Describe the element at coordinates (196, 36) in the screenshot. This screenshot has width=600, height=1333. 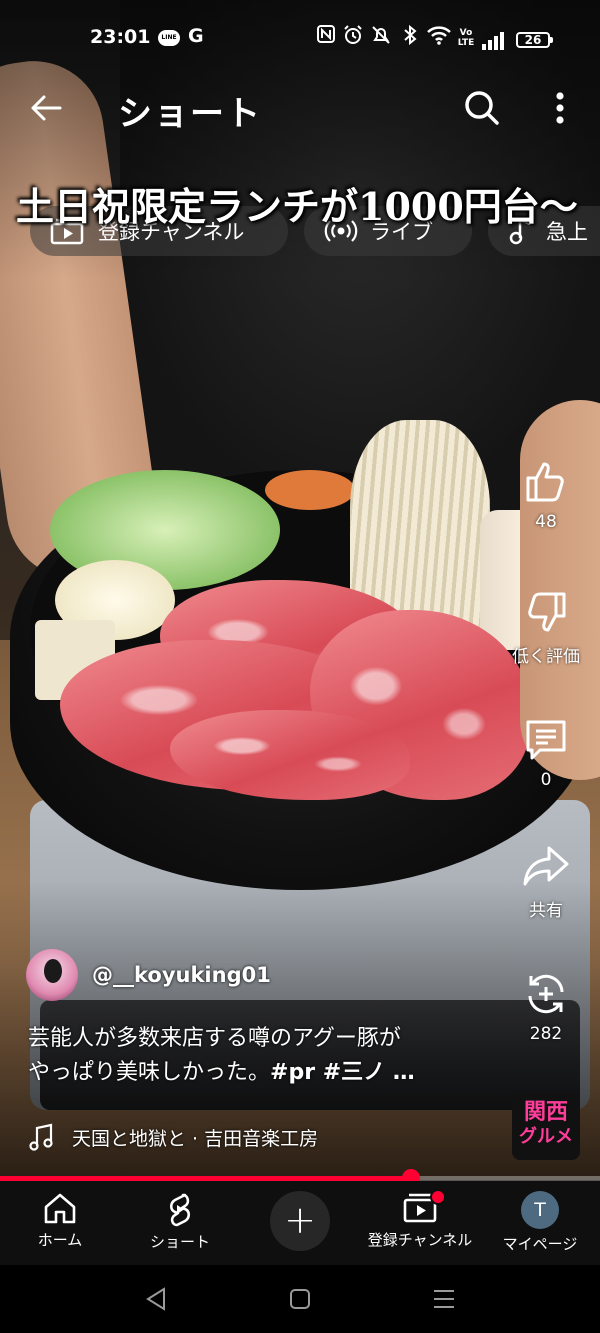
I see `google-icon: G` at that location.